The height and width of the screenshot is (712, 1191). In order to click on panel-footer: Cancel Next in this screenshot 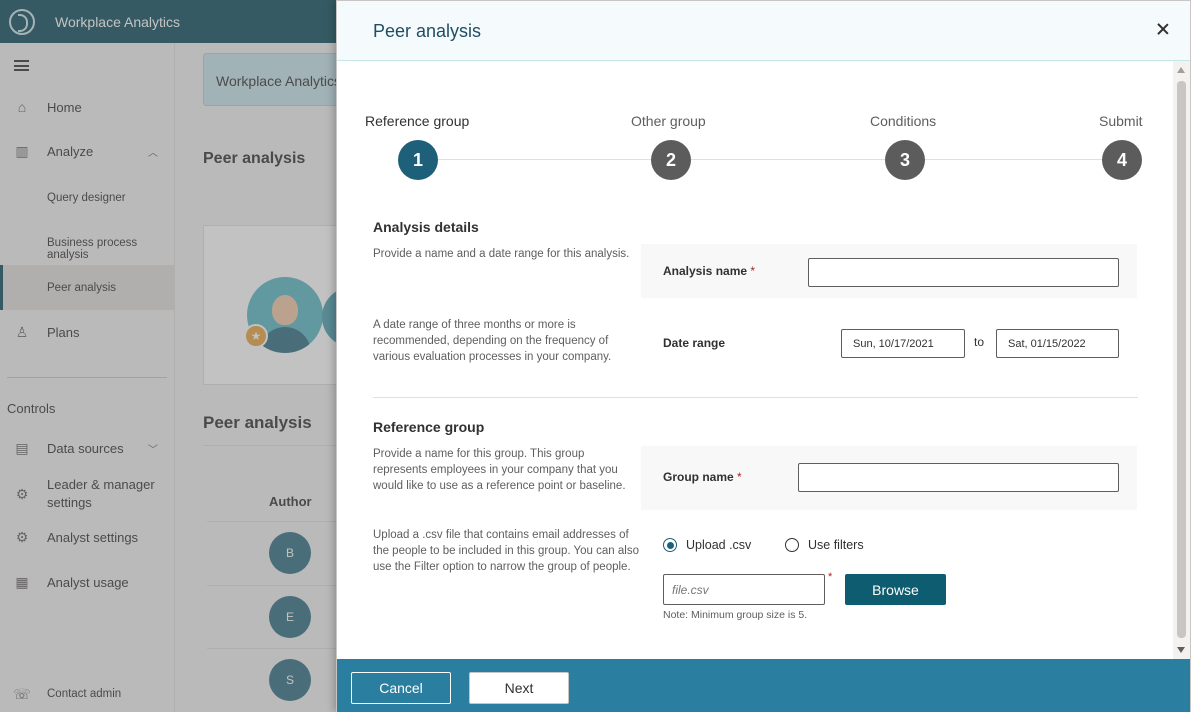, I will do `click(763, 685)`.